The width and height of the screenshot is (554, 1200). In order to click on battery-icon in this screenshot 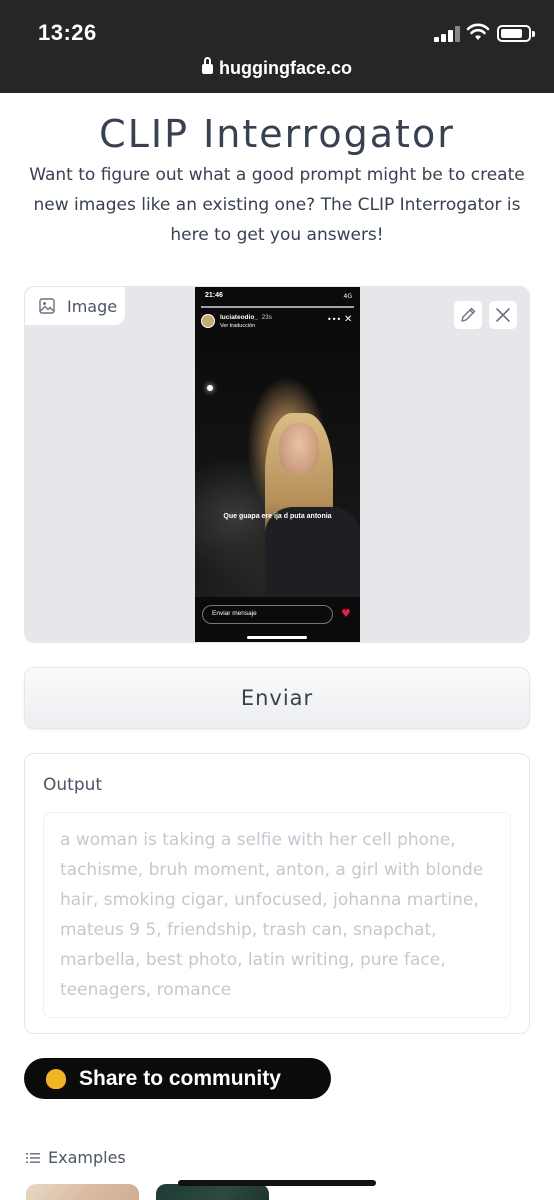, I will do `click(516, 33)`.